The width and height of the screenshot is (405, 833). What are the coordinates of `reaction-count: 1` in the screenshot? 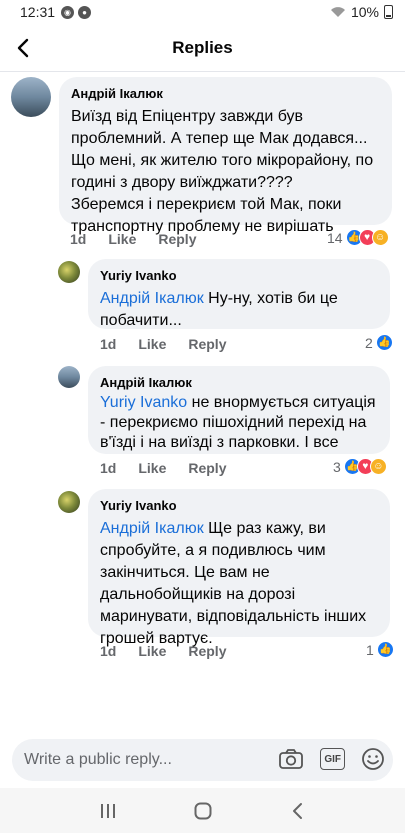 It's located at (370, 649).